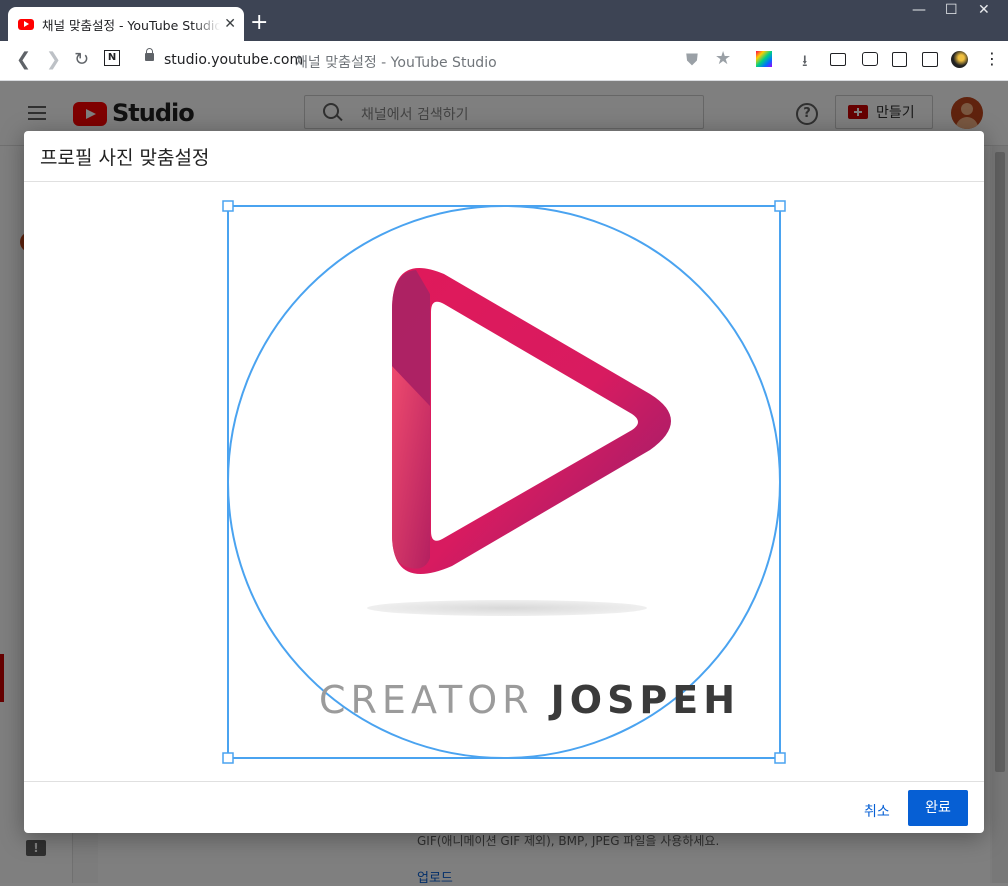 This screenshot has height=886, width=1008. I want to click on logo-word-creator: CREATOR, so click(426, 700).